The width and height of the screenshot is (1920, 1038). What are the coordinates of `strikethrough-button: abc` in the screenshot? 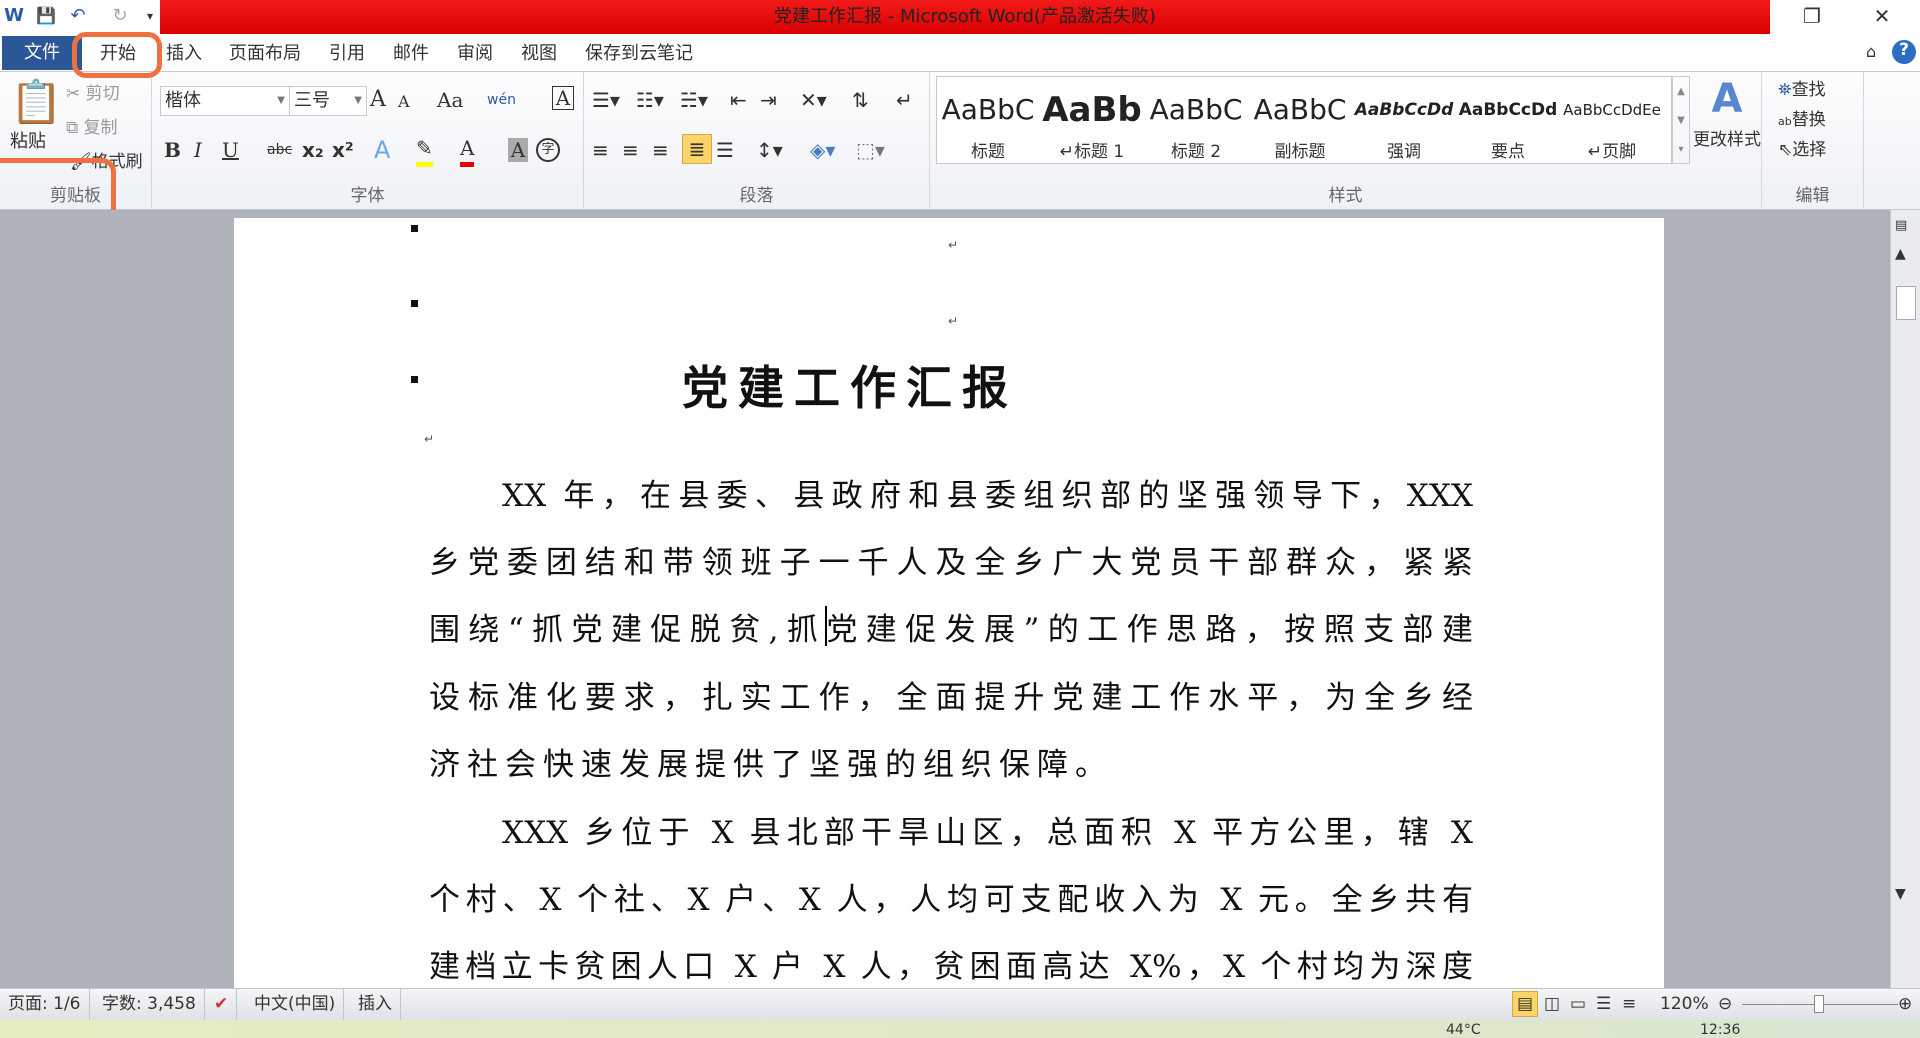 It's located at (279, 150).